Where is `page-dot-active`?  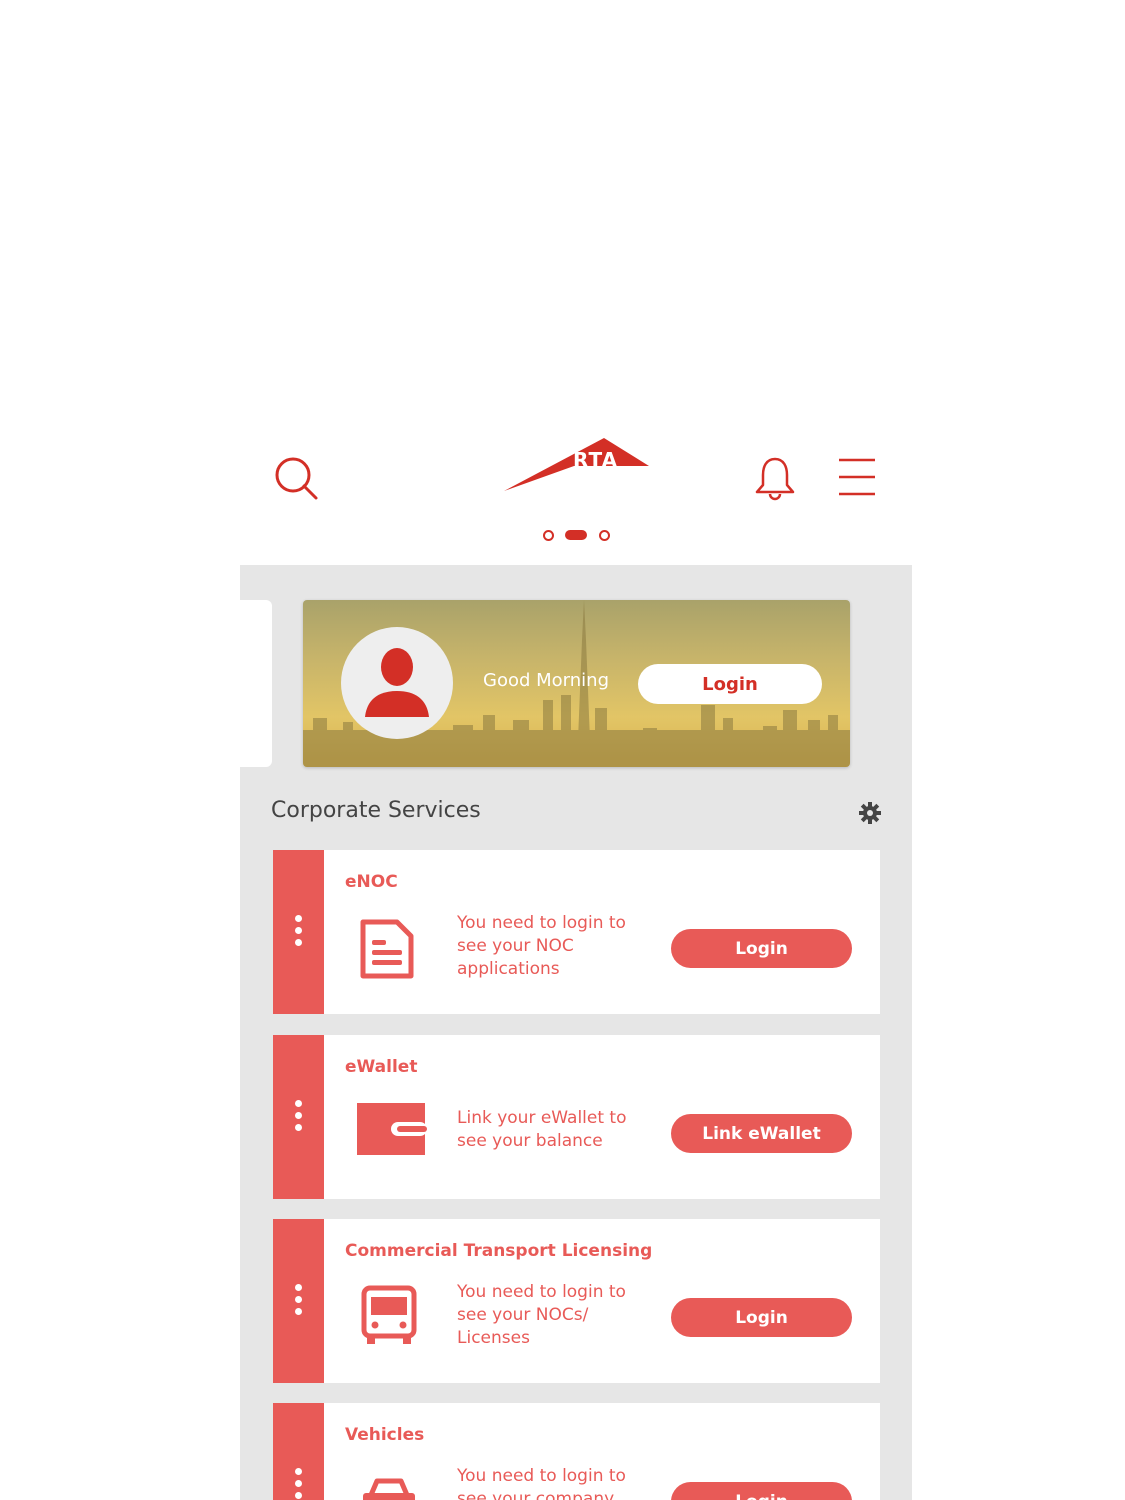 page-dot-active is located at coordinates (576, 535).